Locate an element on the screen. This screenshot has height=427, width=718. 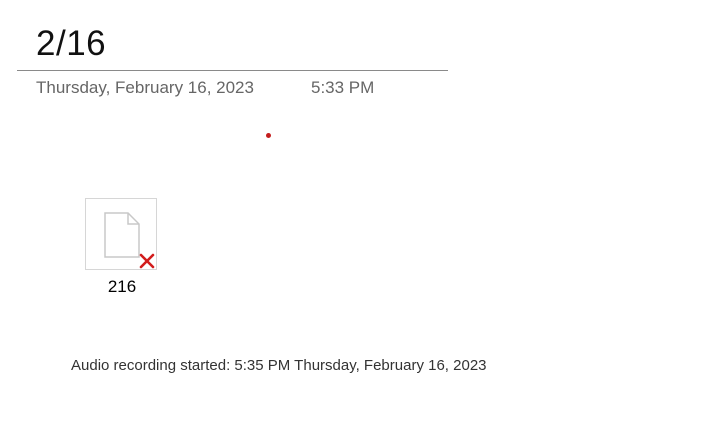
page-time: 5:33 PM is located at coordinates (343, 87).